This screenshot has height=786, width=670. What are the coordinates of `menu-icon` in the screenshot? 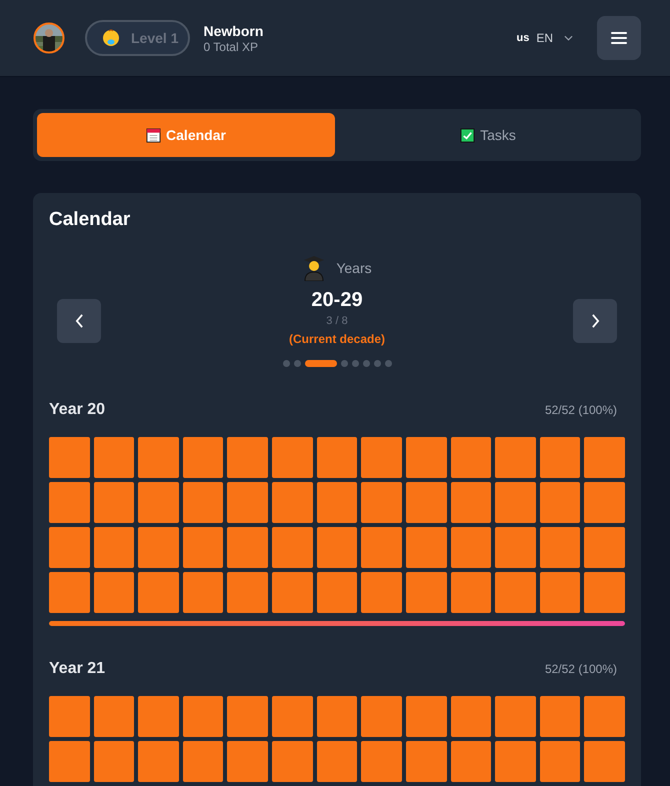 It's located at (619, 38).